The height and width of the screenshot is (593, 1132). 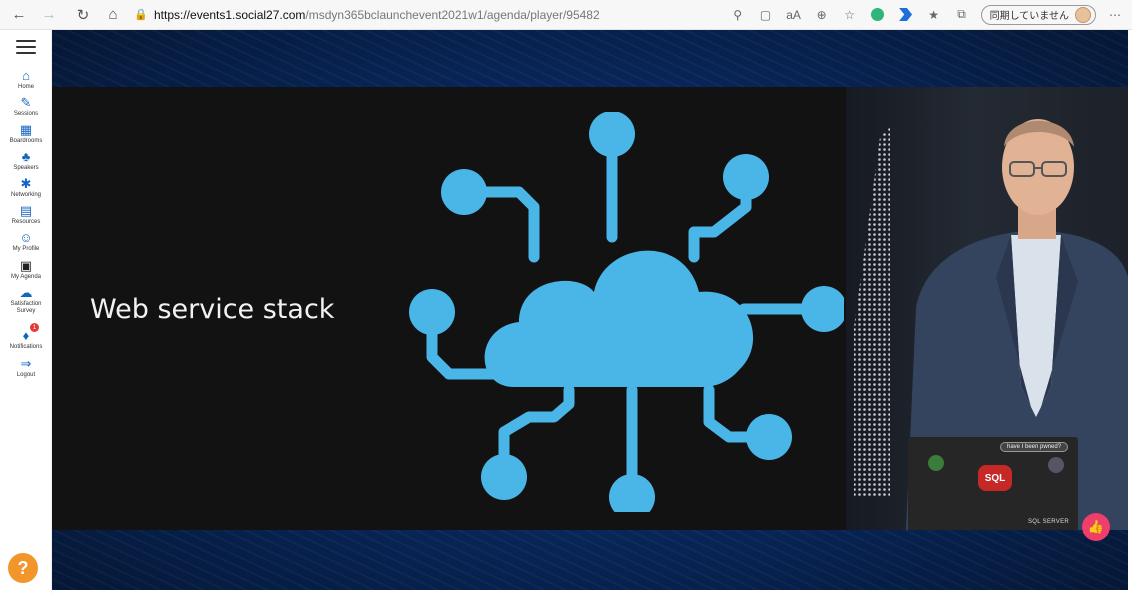 I want to click on favorites-icon: ★, so click(x=934, y=15).